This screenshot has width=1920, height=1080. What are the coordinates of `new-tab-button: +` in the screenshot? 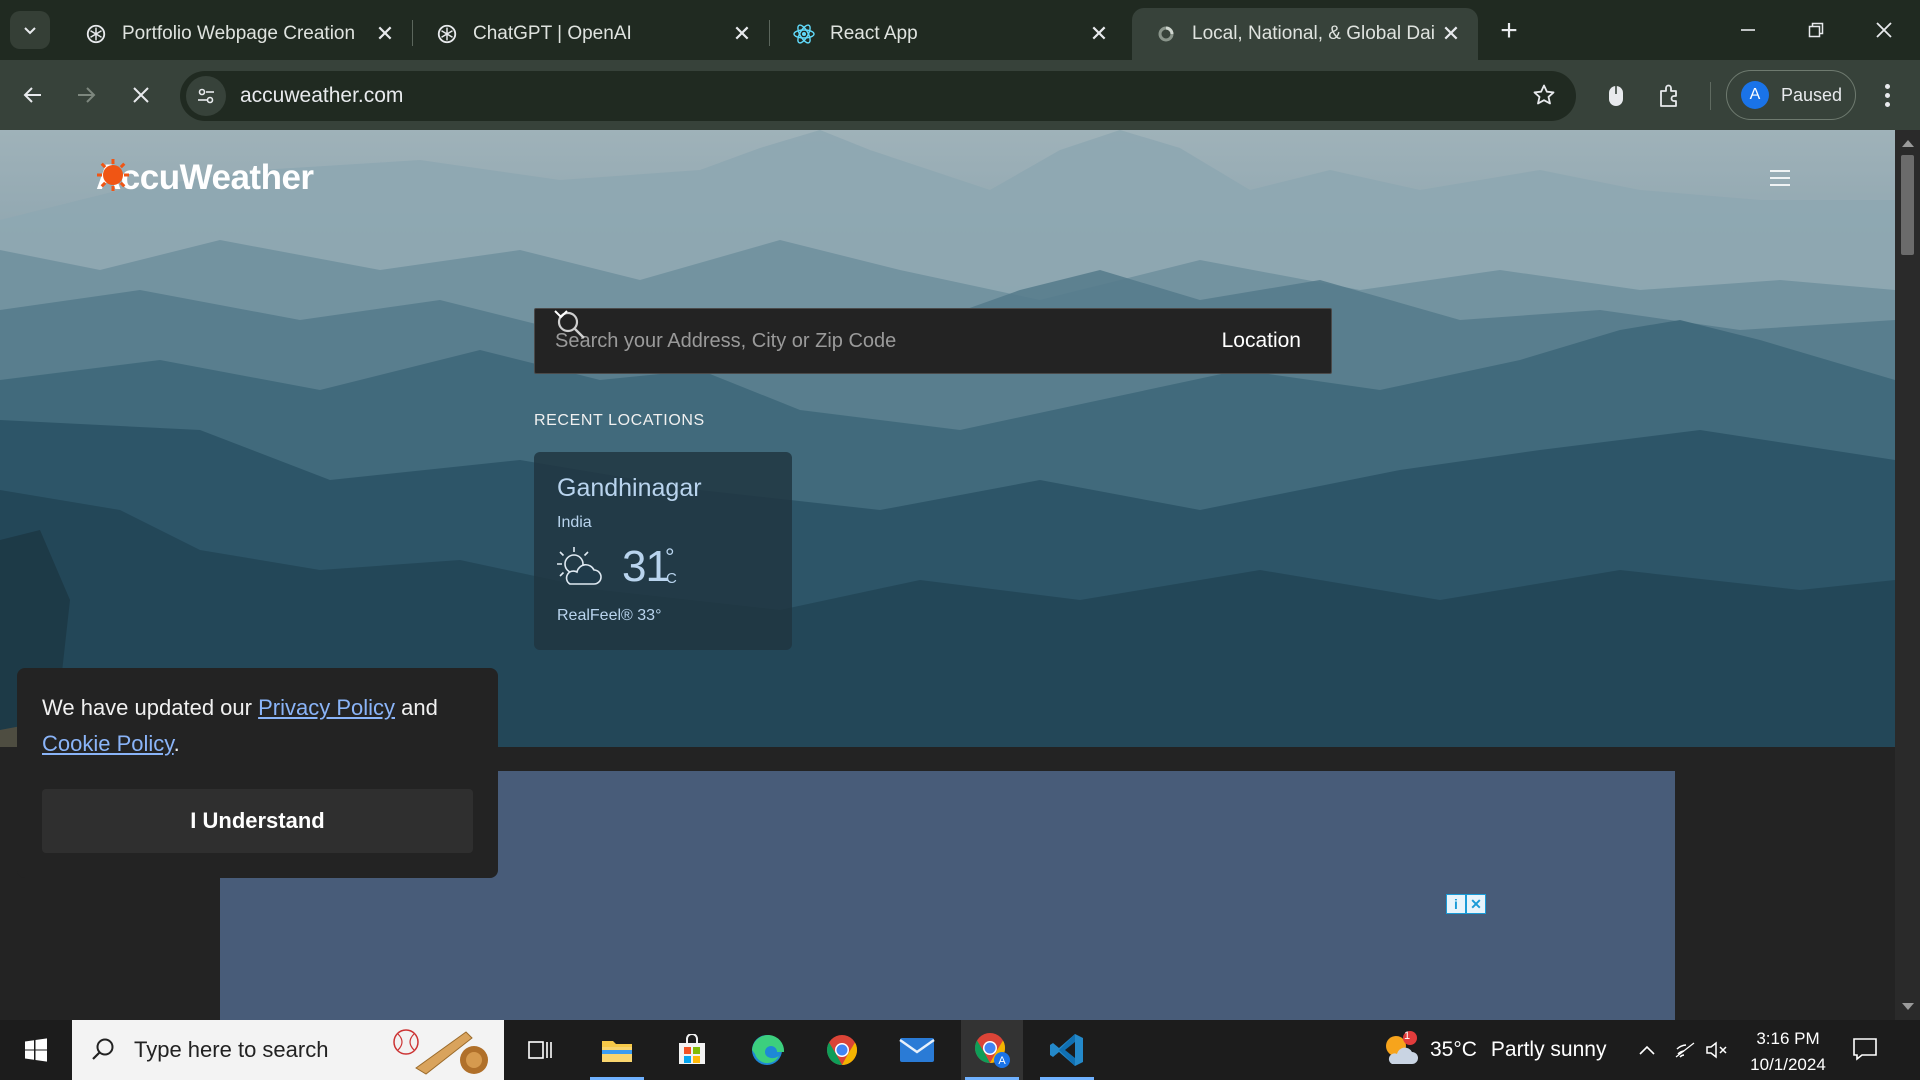 It's located at (1509, 31).